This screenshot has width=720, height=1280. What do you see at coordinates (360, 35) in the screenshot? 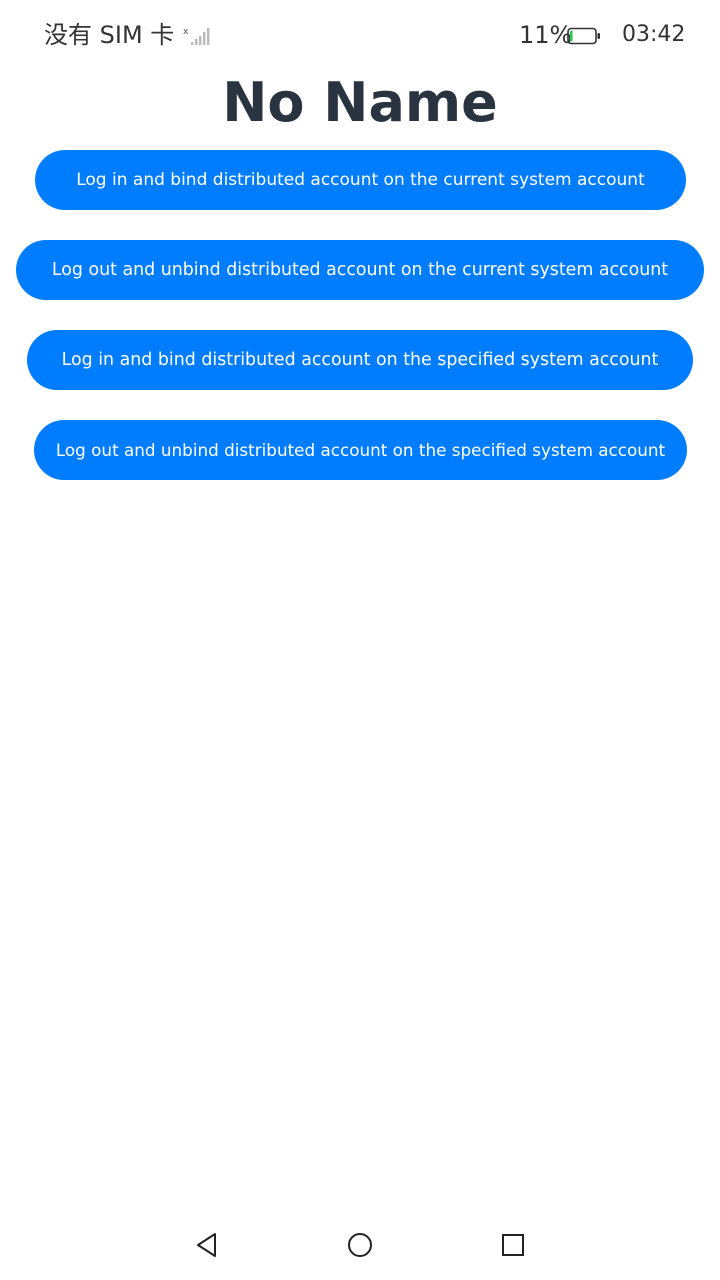
I see `status-bar: 没有 SIM 卡 x 11% 03:42` at bounding box center [360, 35].